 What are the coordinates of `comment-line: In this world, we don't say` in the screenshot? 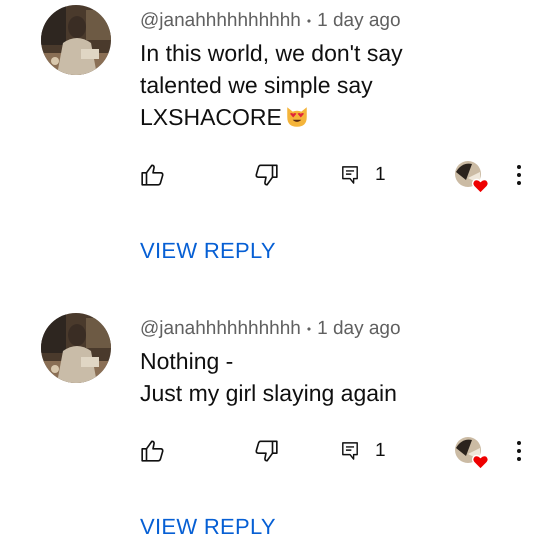 It's located at (271, 53).